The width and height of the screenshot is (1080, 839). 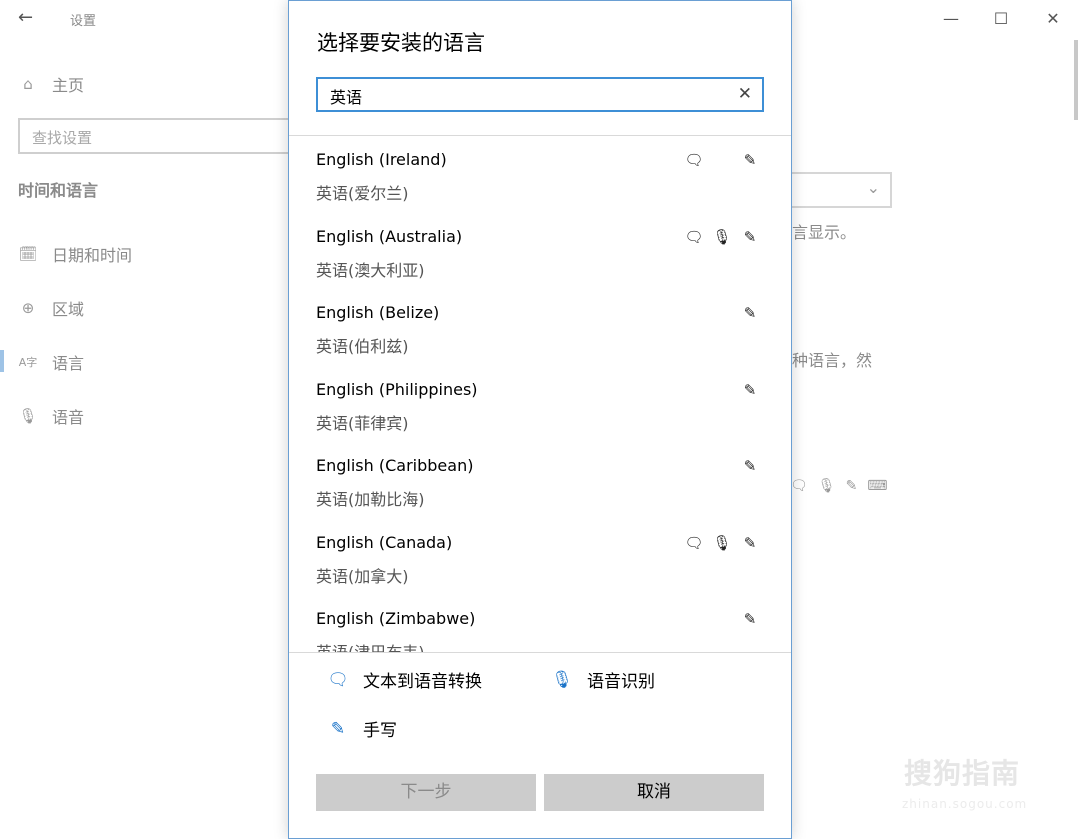 What do you see at coordinates (362, 576) in the screenshot?
I see `language-native-name: 英语(加拿大)` at bounding box center [362, 576].